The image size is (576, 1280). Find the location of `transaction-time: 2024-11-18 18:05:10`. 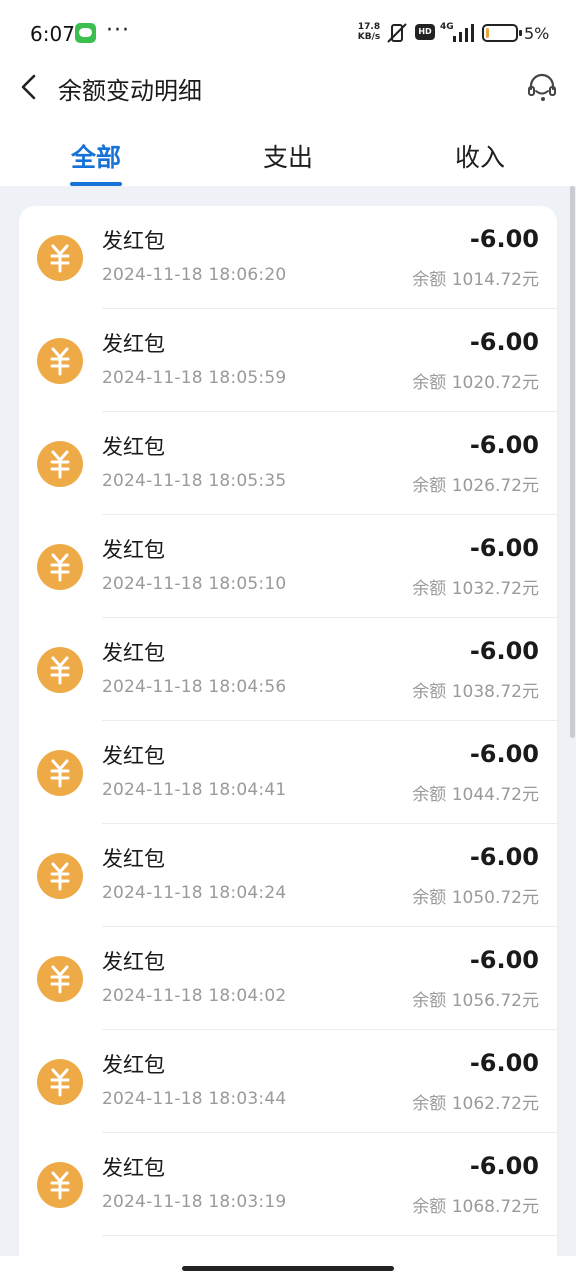

transaction-time: 2024-11-18 18:05:10 is located at coordinates (194, 584).